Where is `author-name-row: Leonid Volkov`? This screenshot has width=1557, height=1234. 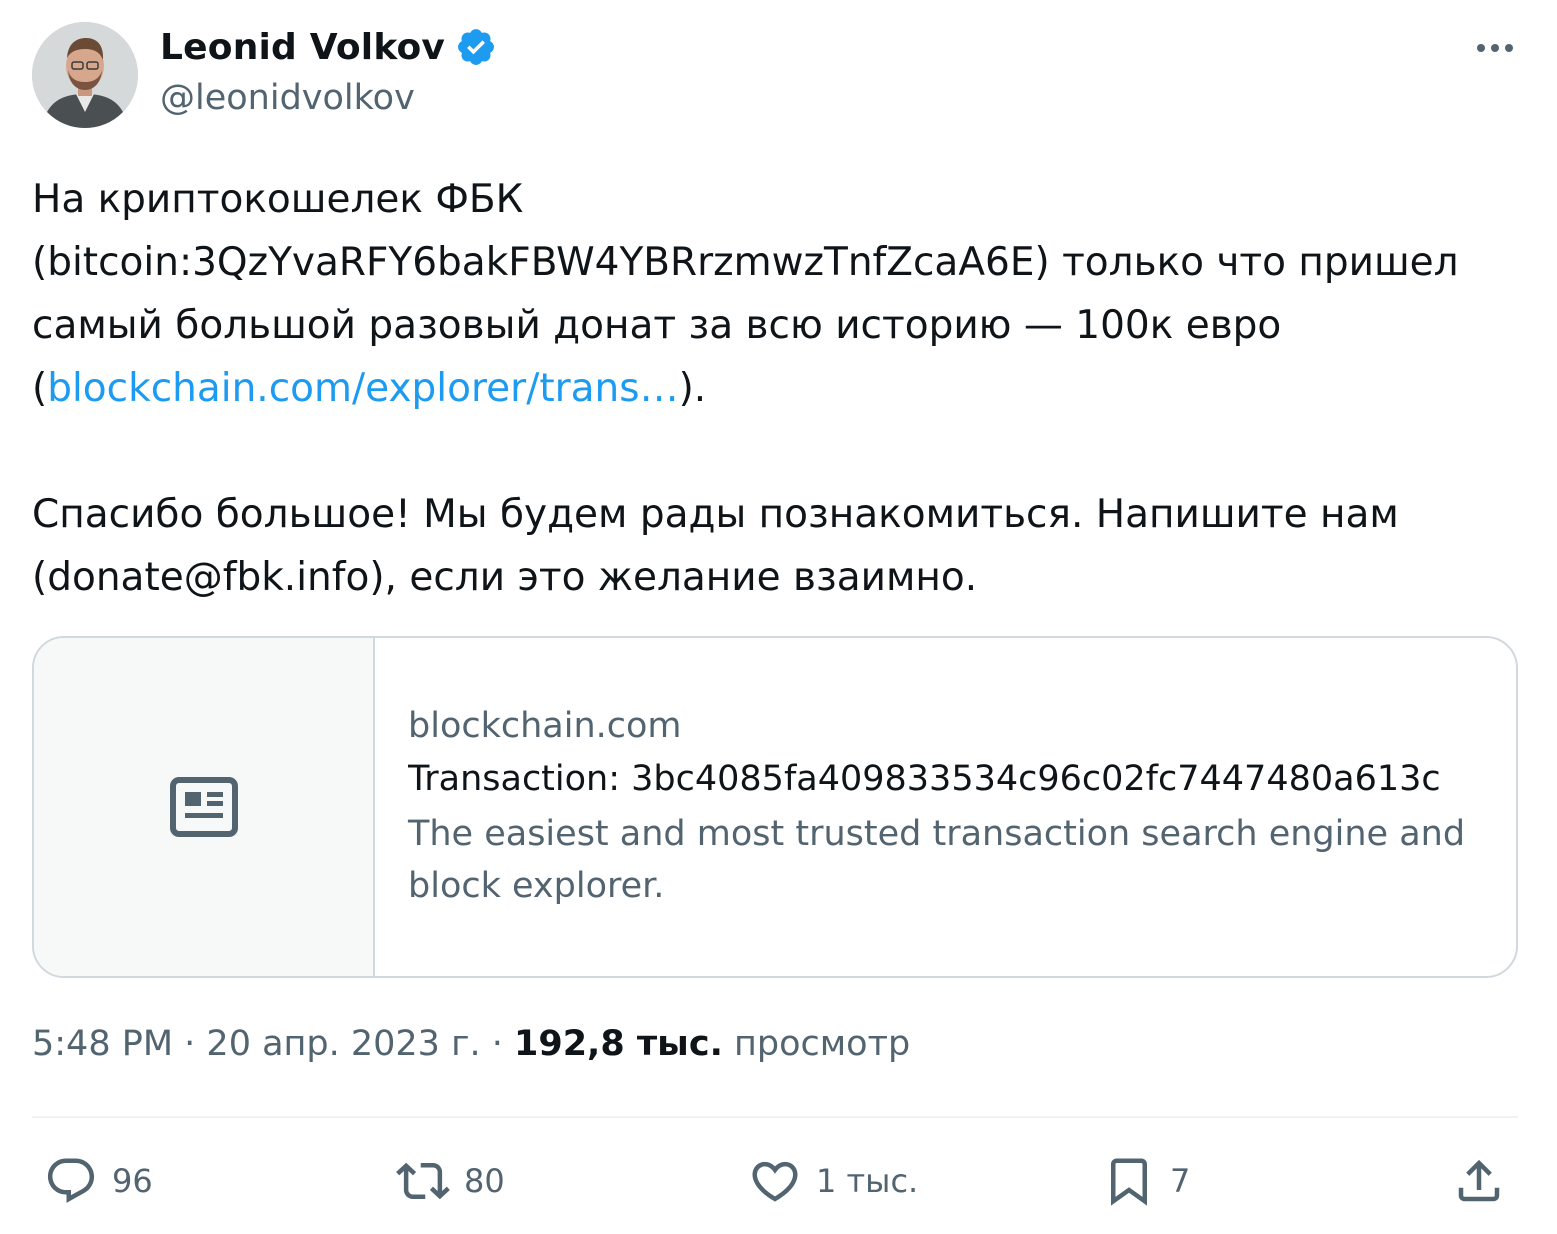 author-name-row: Leonid Volkov is located at coordinates (328, 47).